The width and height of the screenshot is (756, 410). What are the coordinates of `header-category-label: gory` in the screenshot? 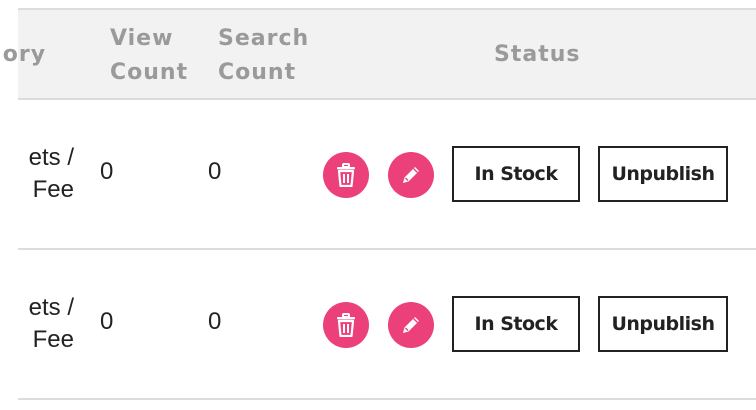 It's located at (23, 54).